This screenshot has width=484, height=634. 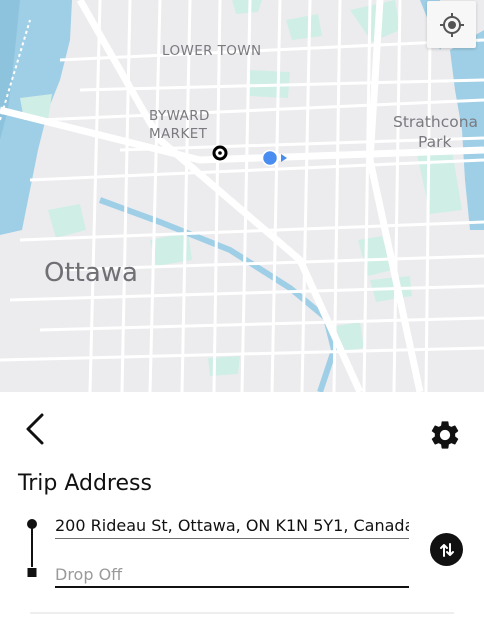 I want to click on back-button, so click(x=37, y=429).